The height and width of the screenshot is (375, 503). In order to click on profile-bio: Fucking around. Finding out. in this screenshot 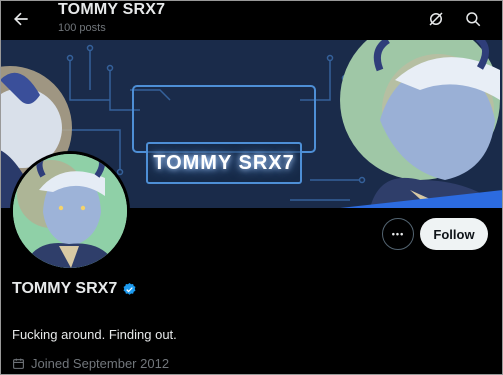, I will do `click(94, 334)`.